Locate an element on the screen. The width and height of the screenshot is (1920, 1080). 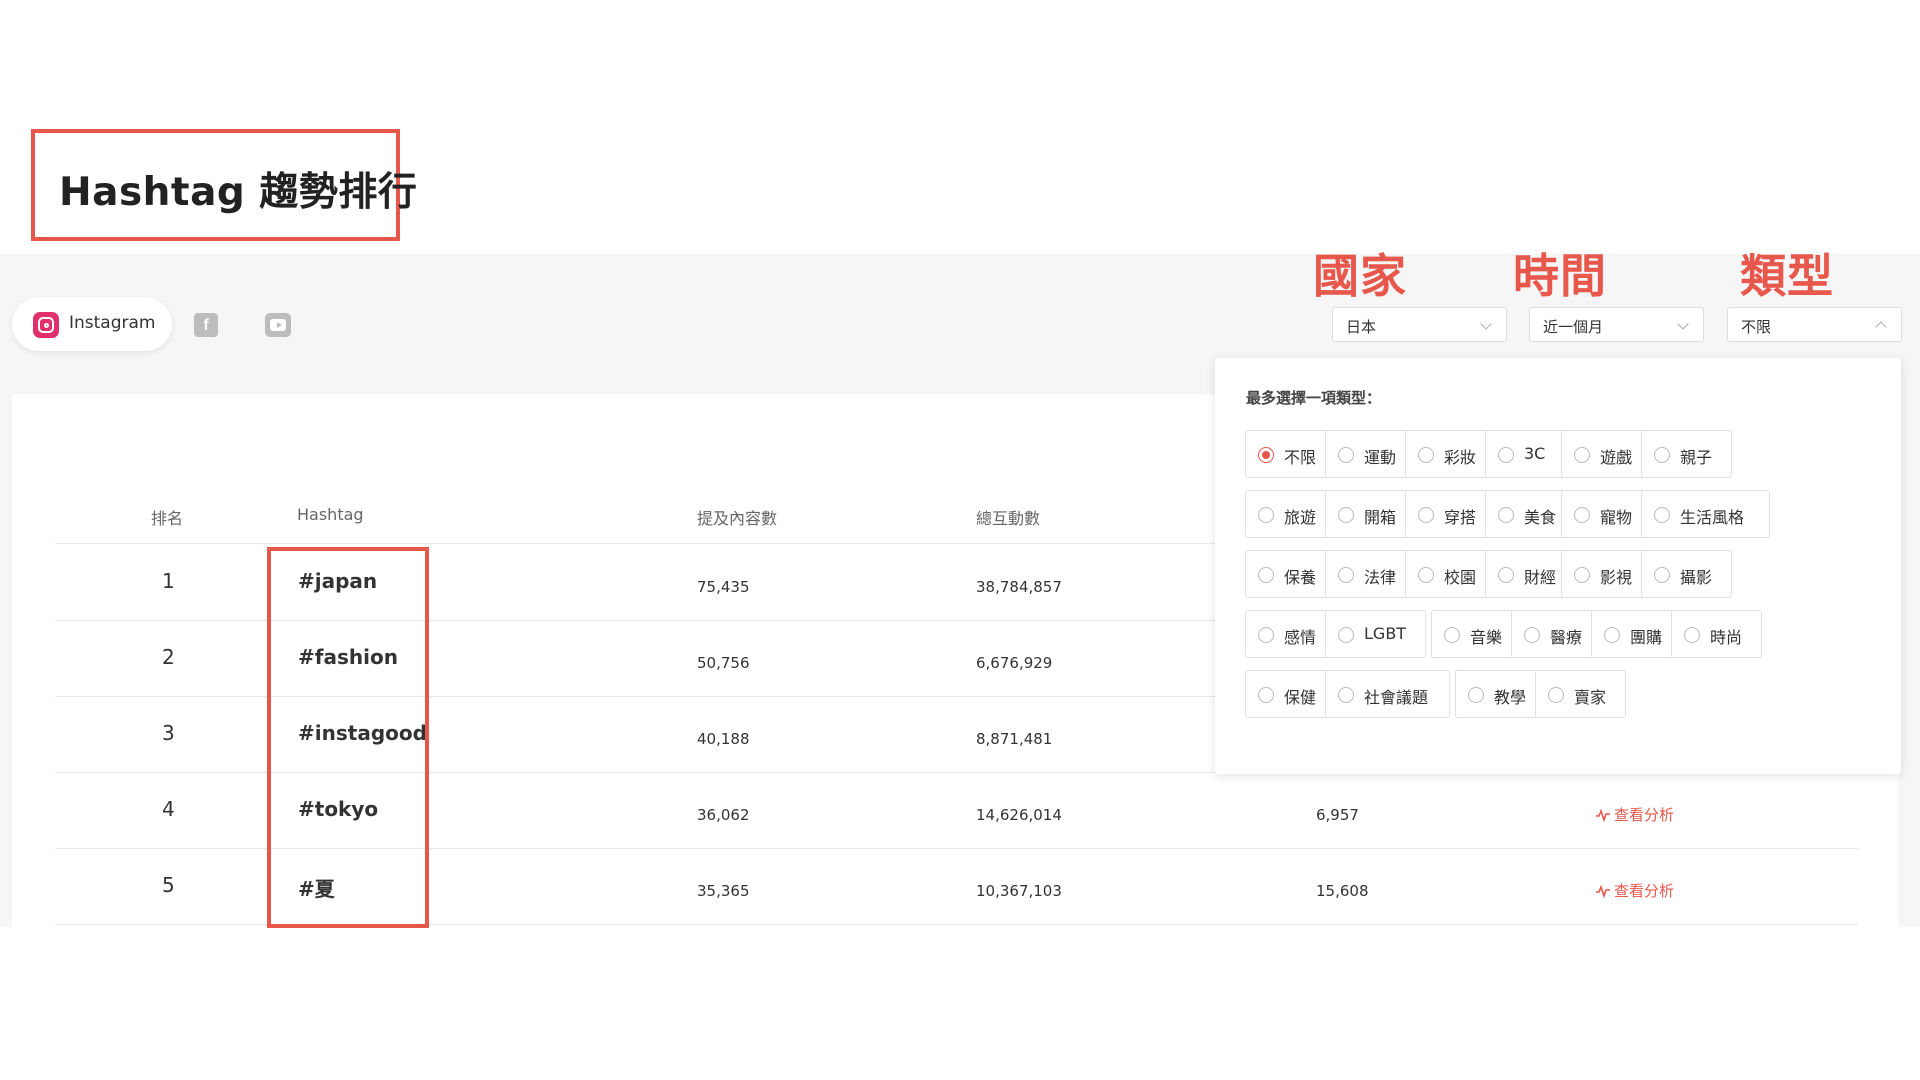
category-option-label: 醫療 is located at coordinates (1566, 637).